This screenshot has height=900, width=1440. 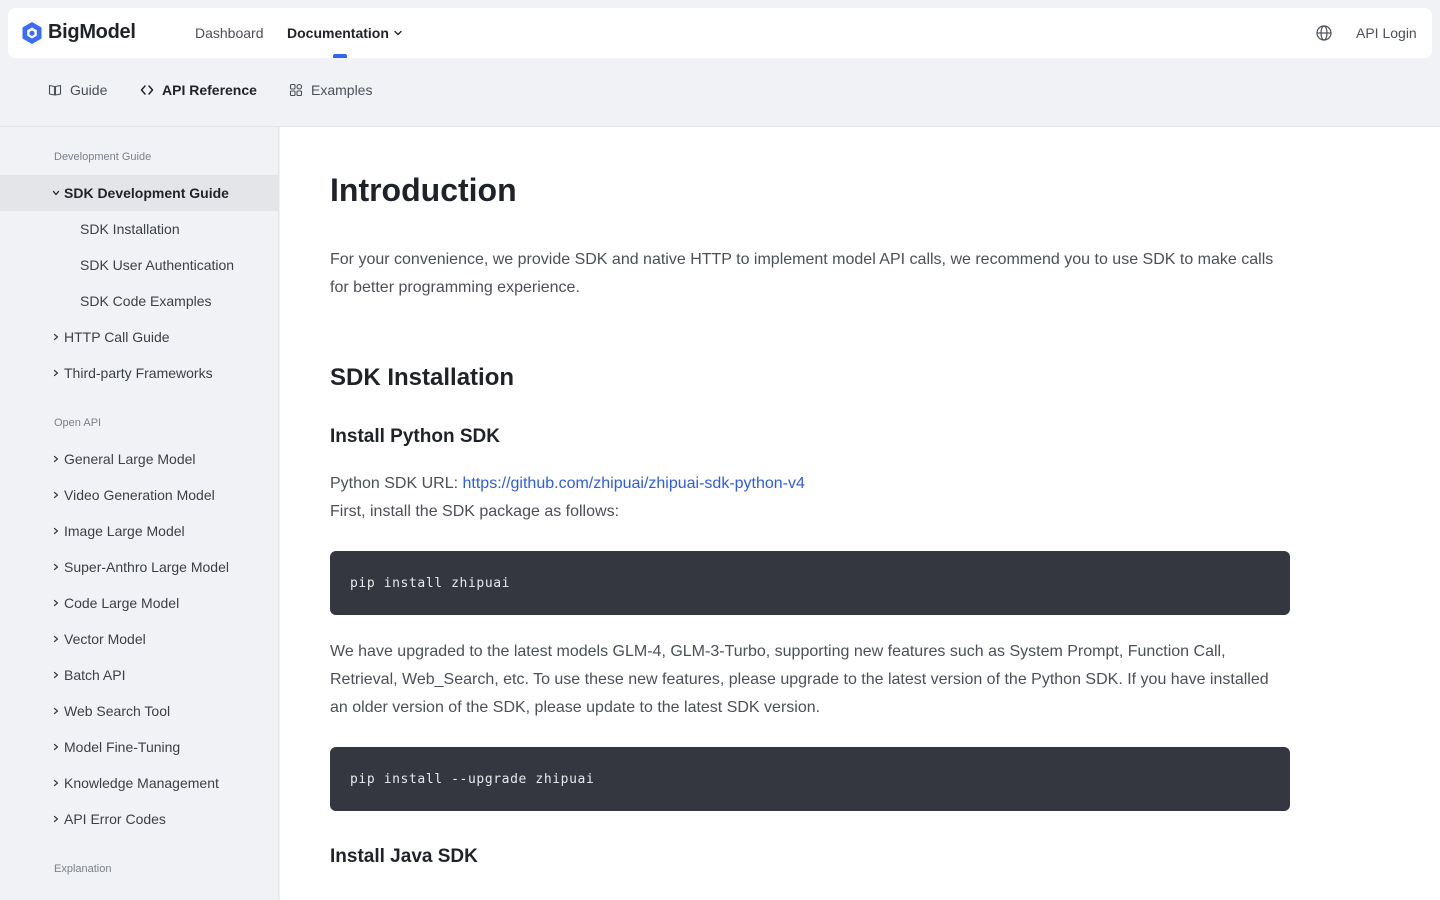 I want to click on sidebar-item-video-generation-model: Video Generation Model, so click(x=139, y=495).